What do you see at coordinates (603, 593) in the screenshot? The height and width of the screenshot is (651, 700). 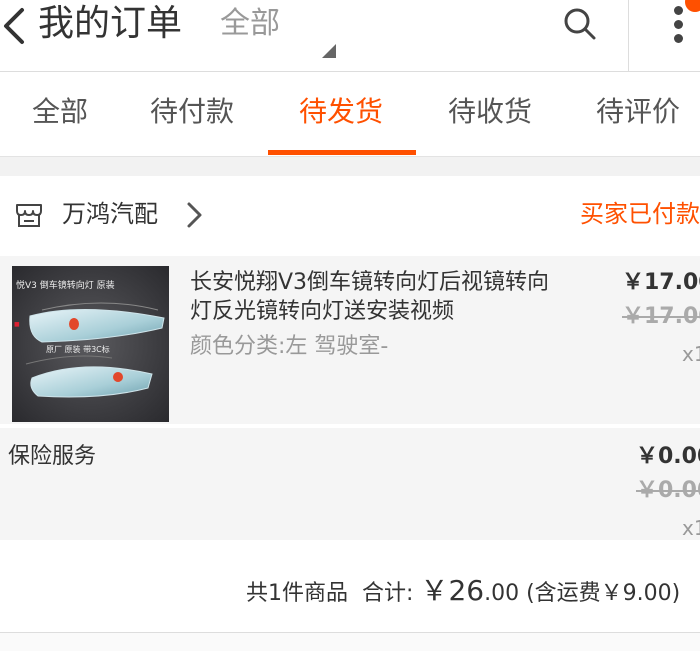 I see `shipping-note: (含运费￥9.00)` at bounding box center [603, 593].